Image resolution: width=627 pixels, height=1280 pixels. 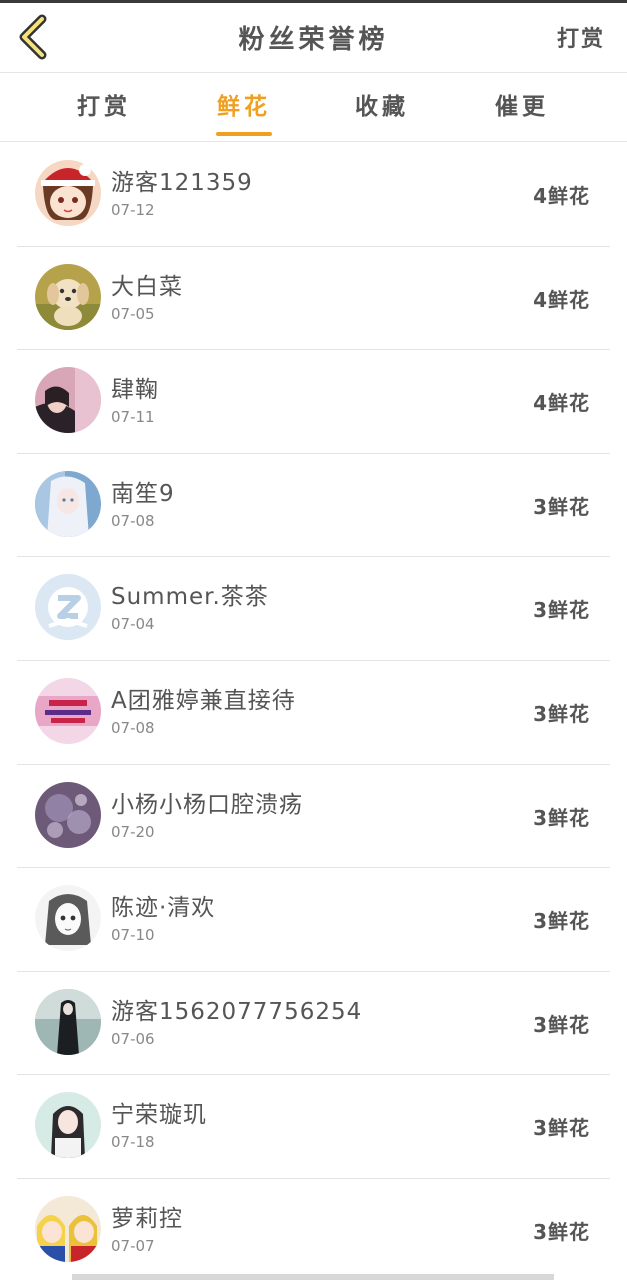 I want to click on list-item: 萝莉控 07-07 3鲜花, so click(x=313, y=1229).